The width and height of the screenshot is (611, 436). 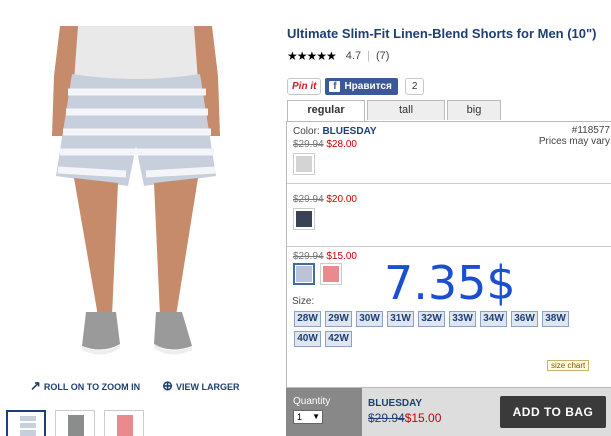 What do you see at coordinates (449, 215) in the screenshot?
I see `color-group: $29.94 $20.00` at bounding box center [449, 215].